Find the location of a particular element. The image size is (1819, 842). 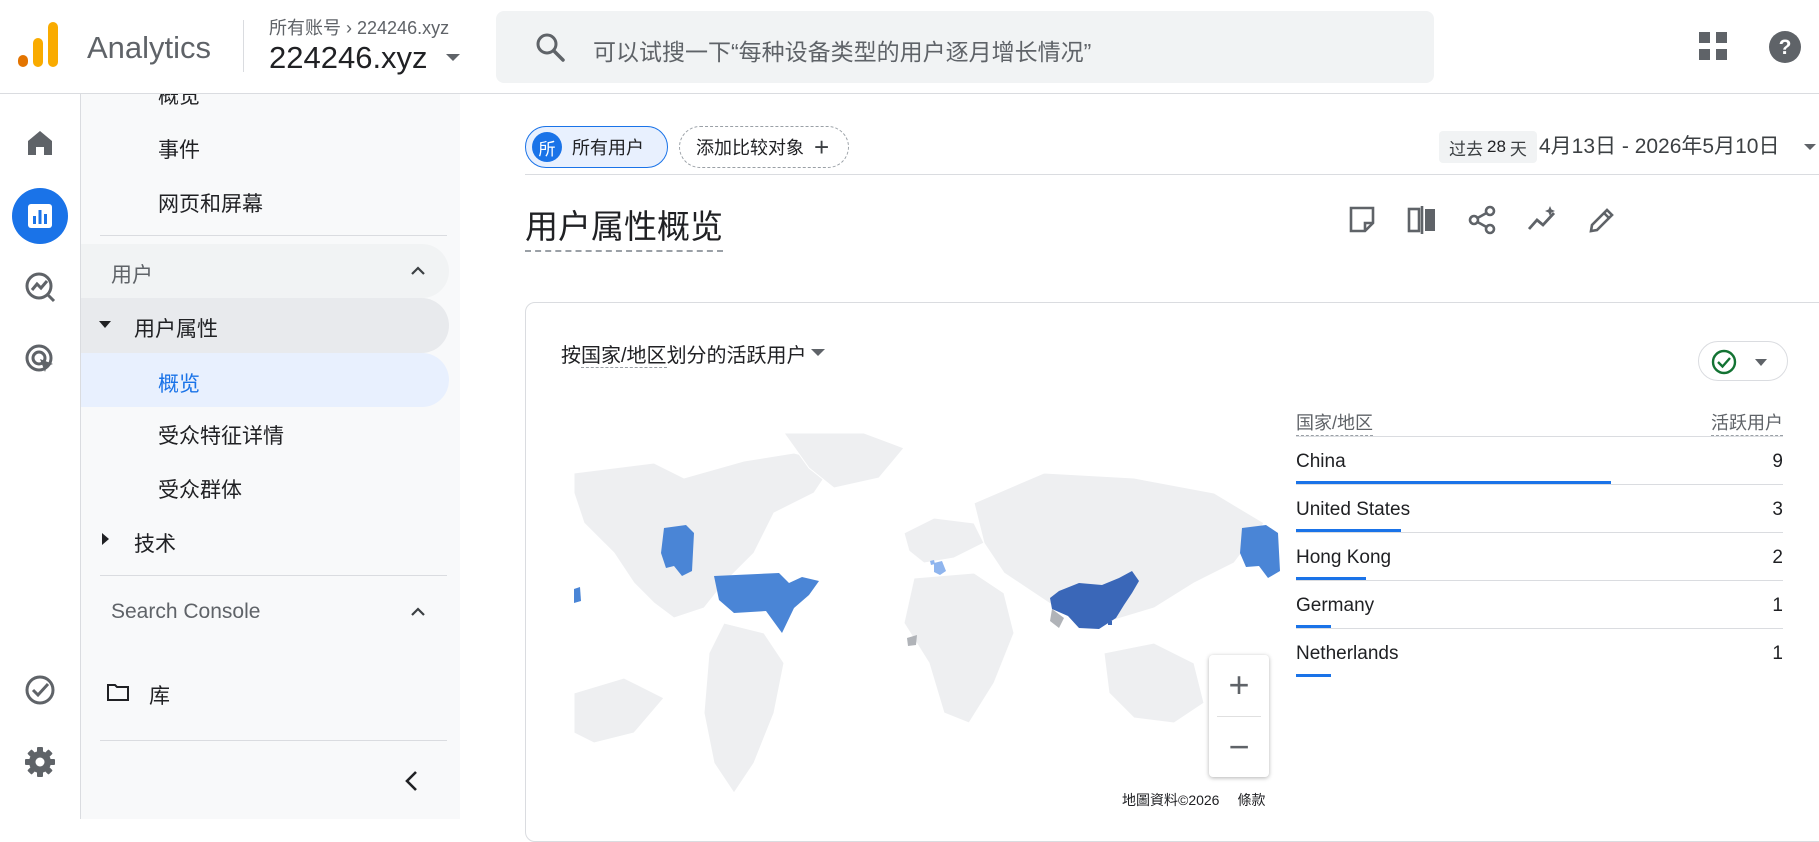

table-row: United States 3 is located at coordinates (1539, 509).